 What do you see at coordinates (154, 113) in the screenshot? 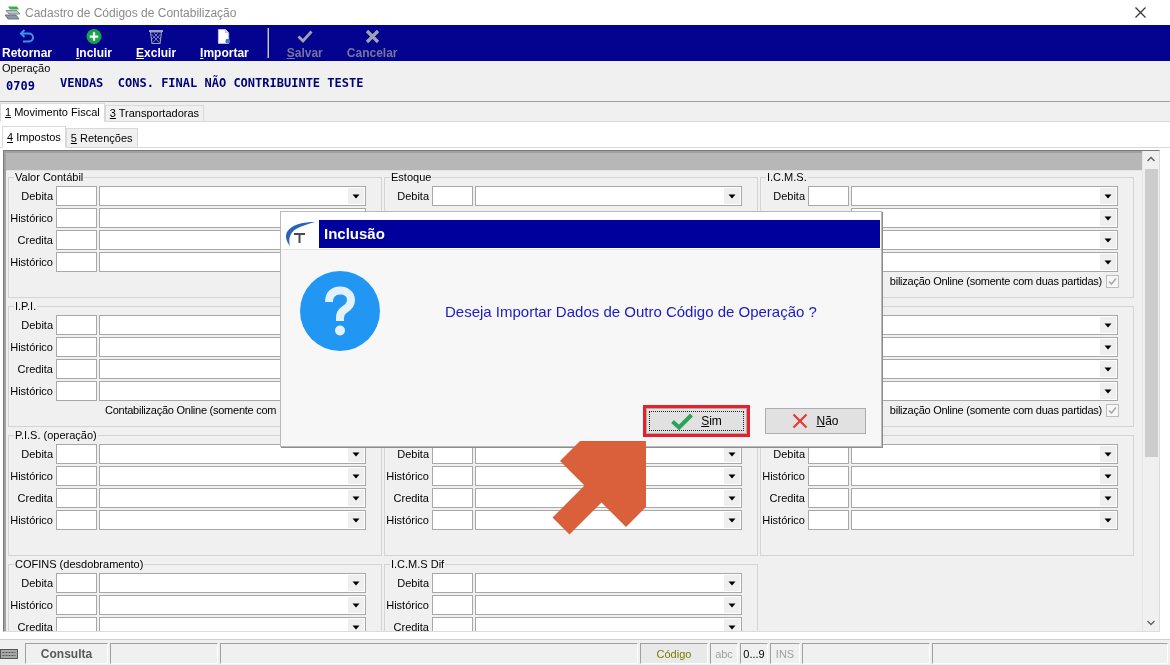
I see `tab: 3 Transportadoras` at bounding box center [154, 113].